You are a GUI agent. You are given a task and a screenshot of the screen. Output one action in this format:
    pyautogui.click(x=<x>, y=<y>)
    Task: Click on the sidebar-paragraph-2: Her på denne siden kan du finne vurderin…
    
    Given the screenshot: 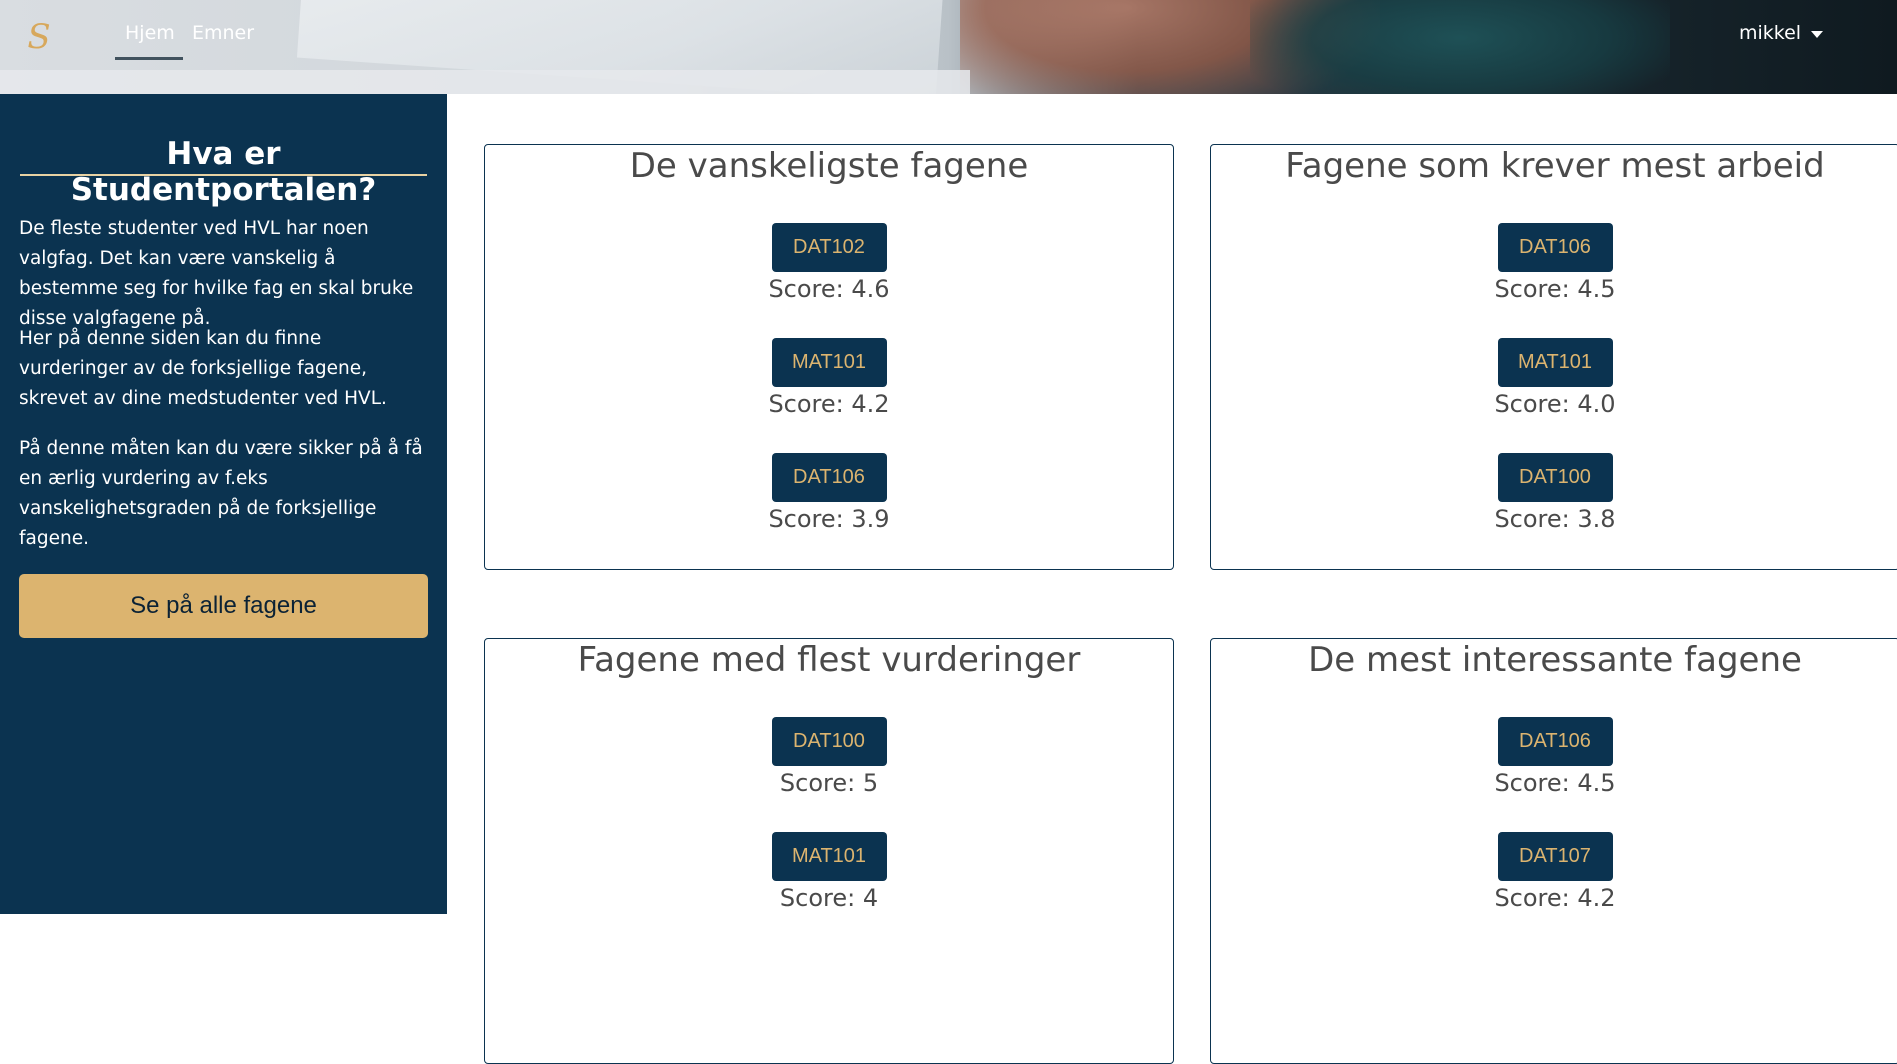 What is the action you would take?
    pyautogui.click(x=203, y=368)
    